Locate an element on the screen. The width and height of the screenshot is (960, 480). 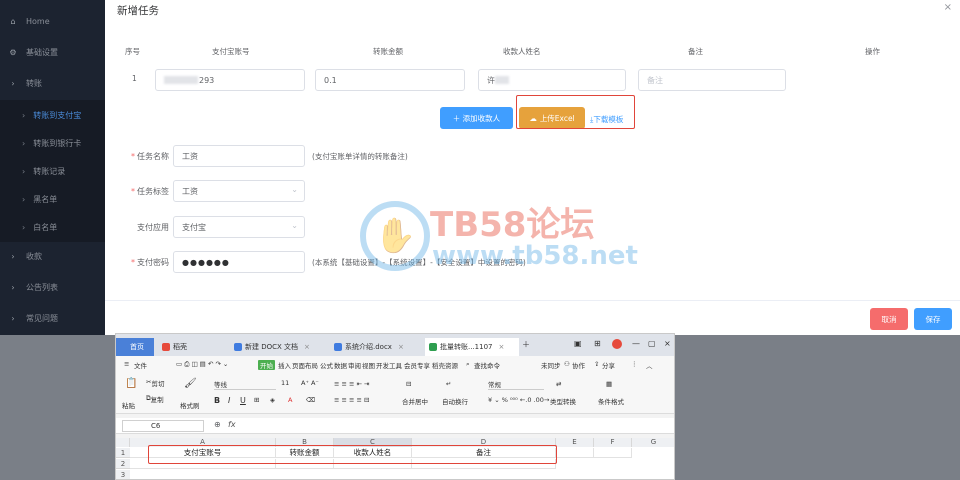
row-header-2: 2 is located at coordinates (123, 464).